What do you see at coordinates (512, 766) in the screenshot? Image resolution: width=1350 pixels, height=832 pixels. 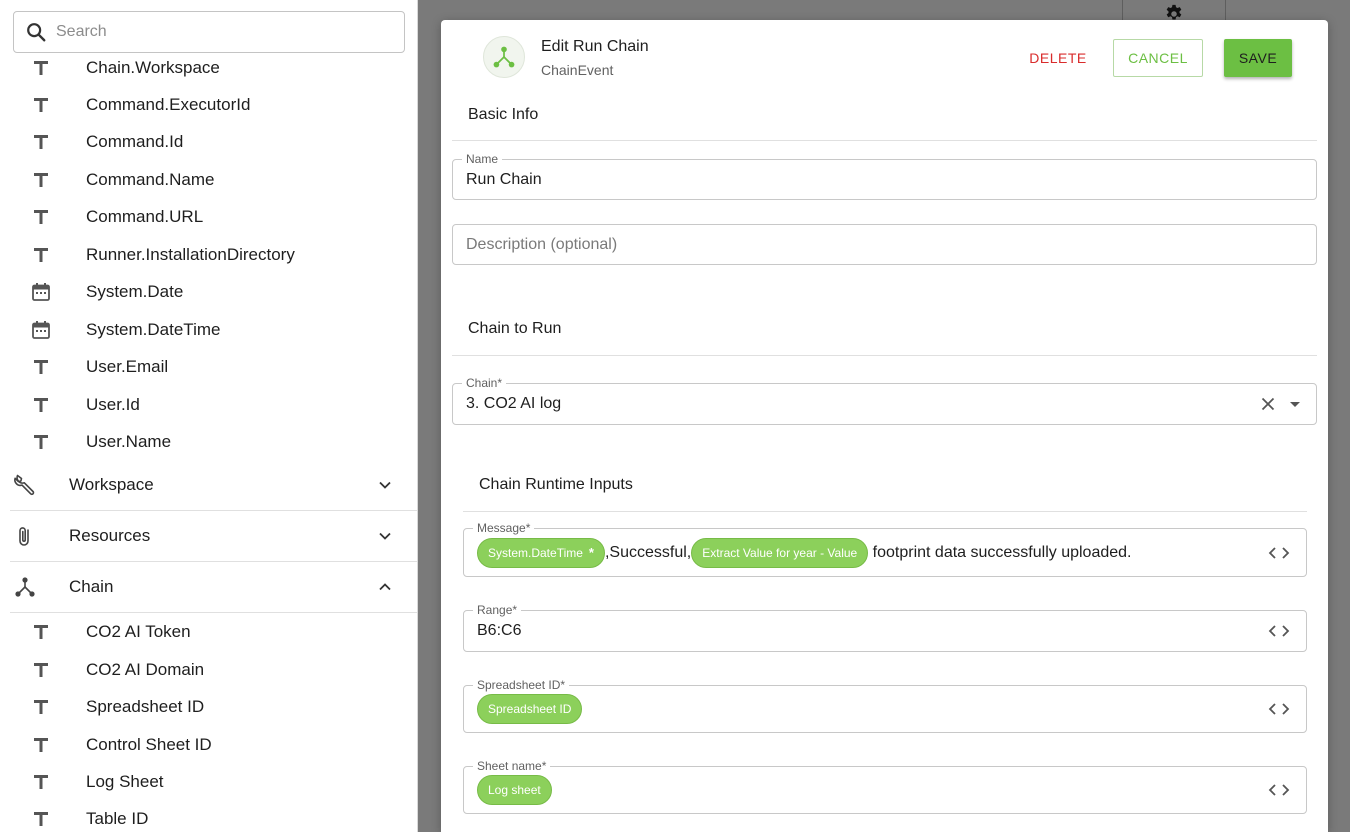 I see `sheet-name-label: Sheet name*` at bounding box center [512, 766].